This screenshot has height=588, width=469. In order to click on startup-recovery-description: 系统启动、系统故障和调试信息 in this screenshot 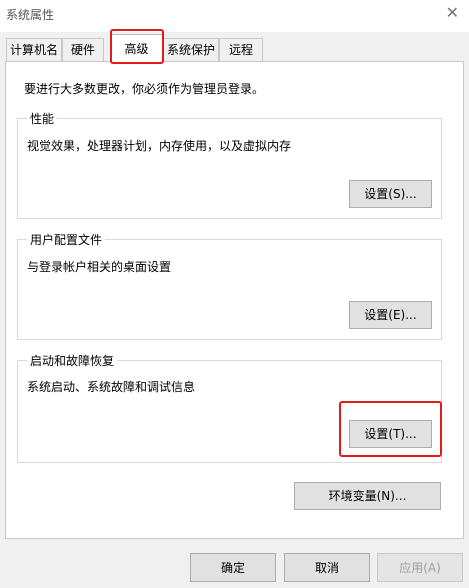, I will do `click(111, 387)`.